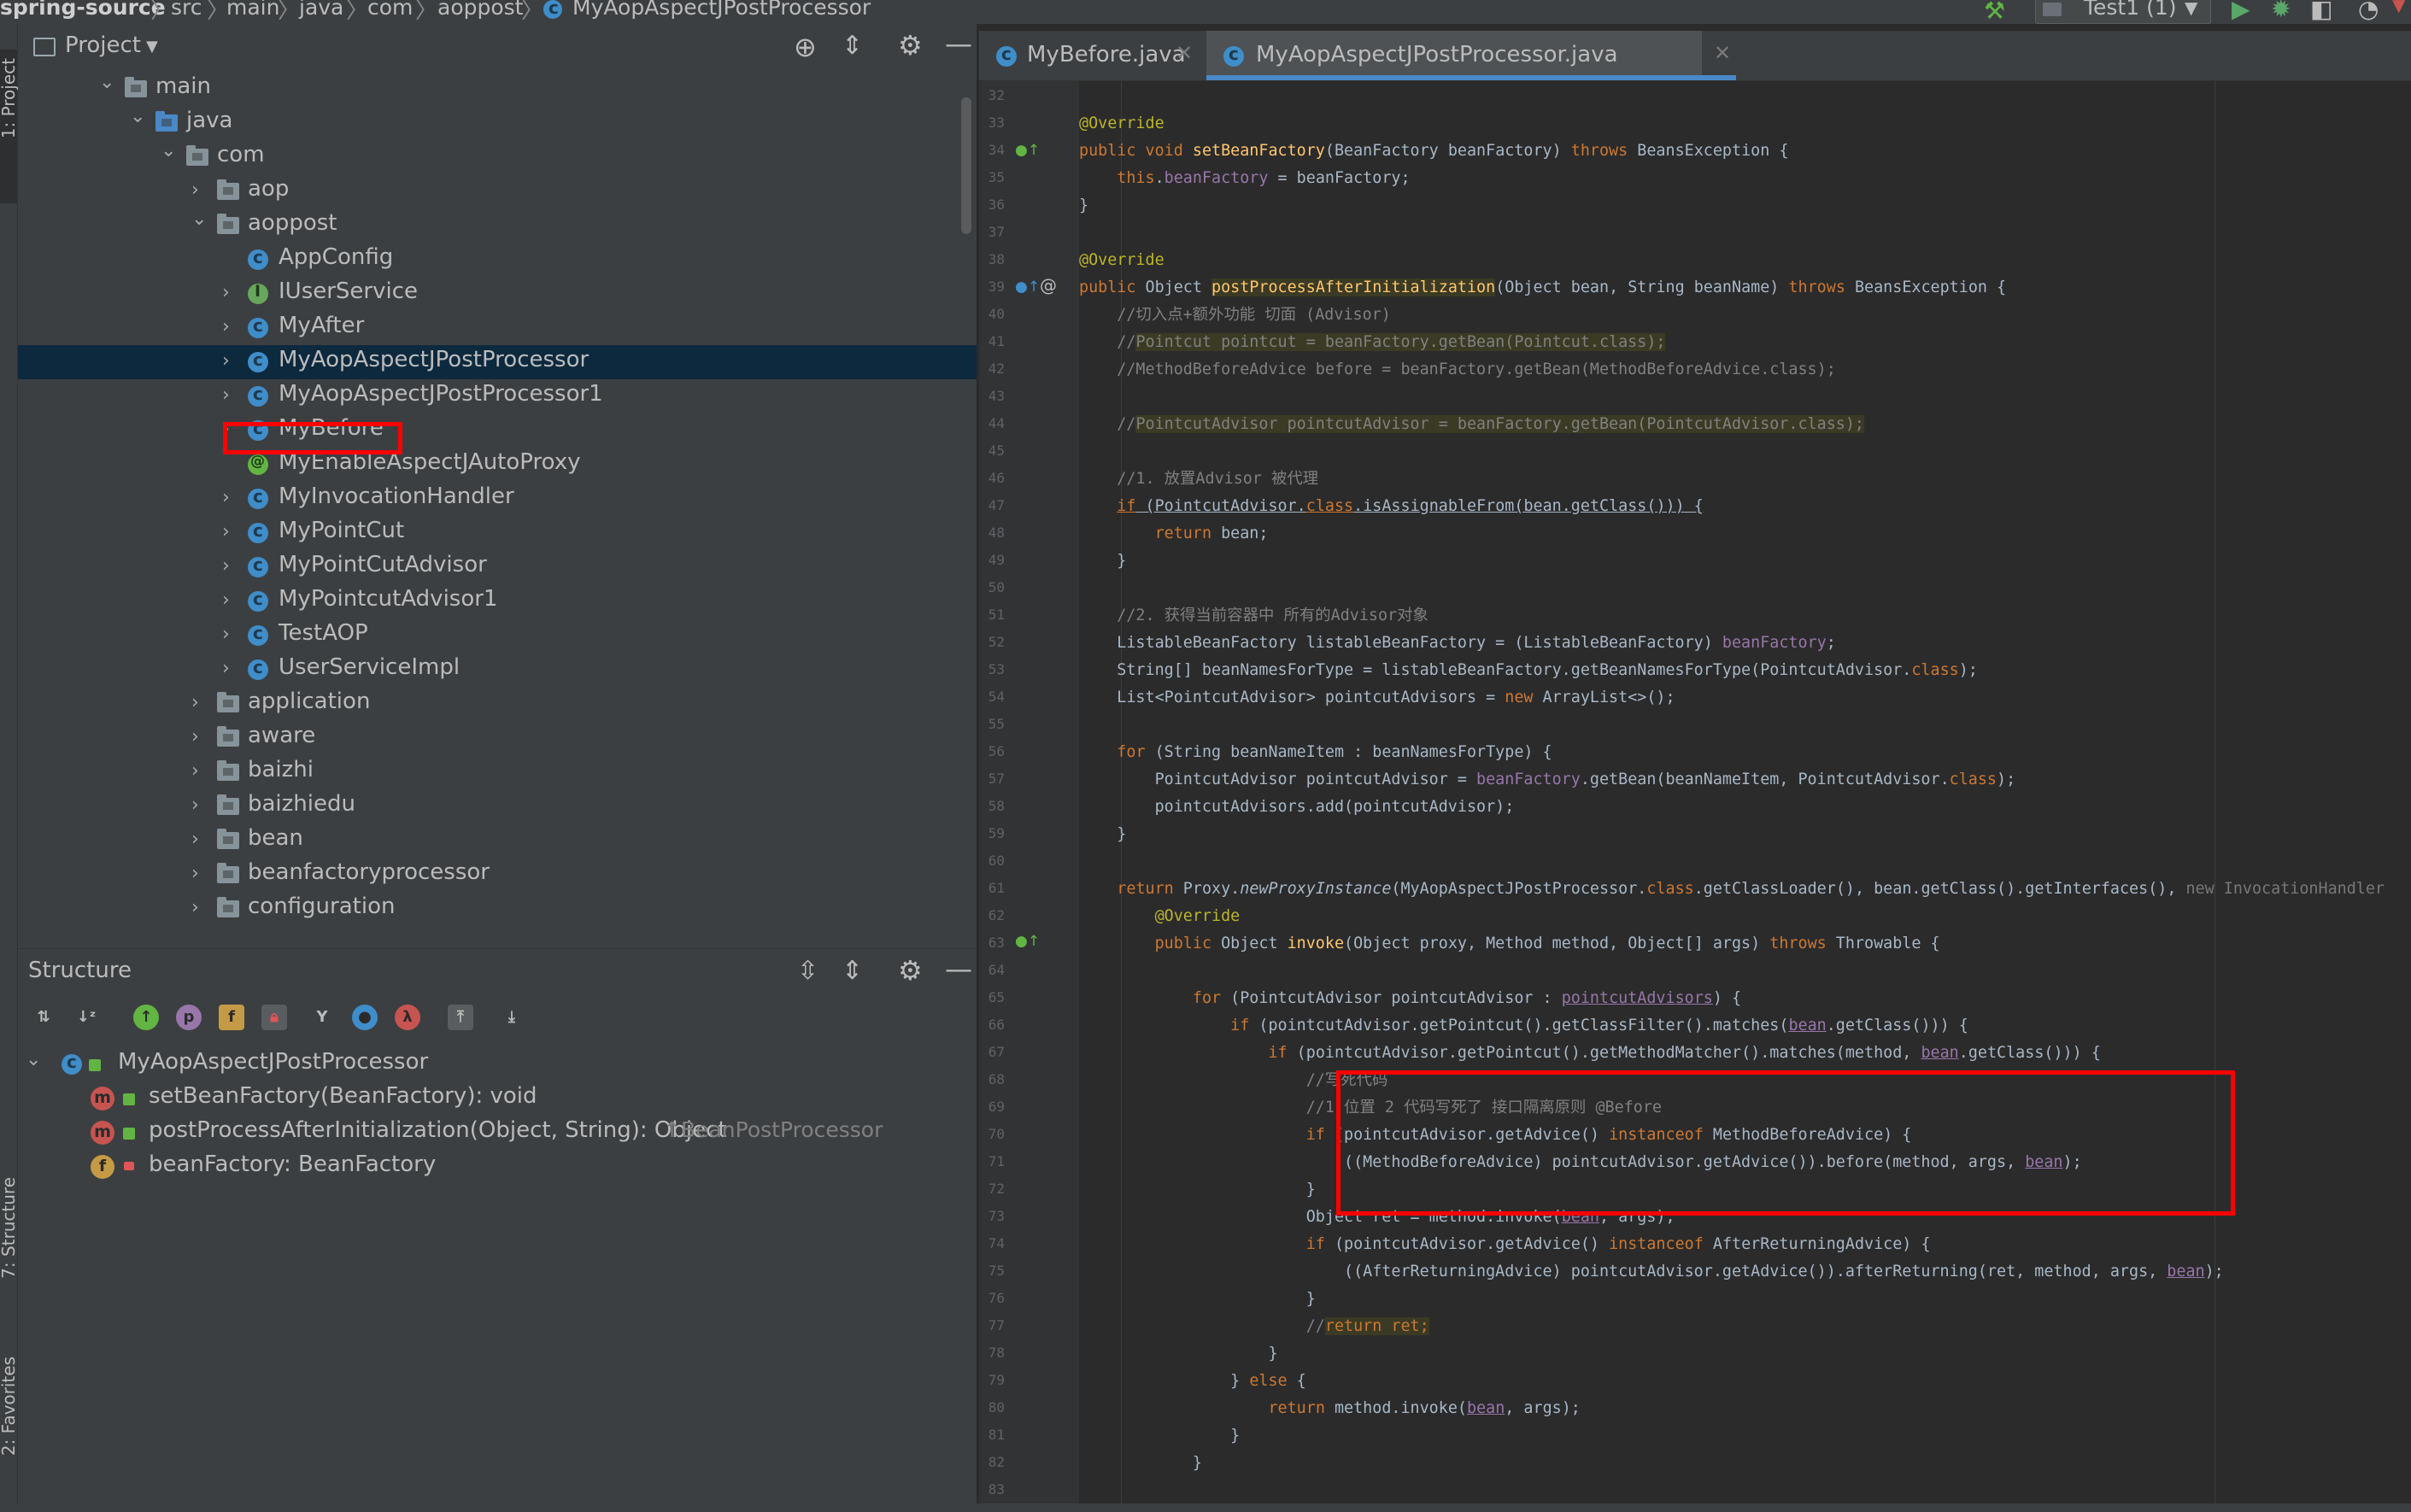  What do you see at coordinates (498, 123) in the screenshot?
I see `tree-item-java: ⌄ java` at bounding box center [498, 123].